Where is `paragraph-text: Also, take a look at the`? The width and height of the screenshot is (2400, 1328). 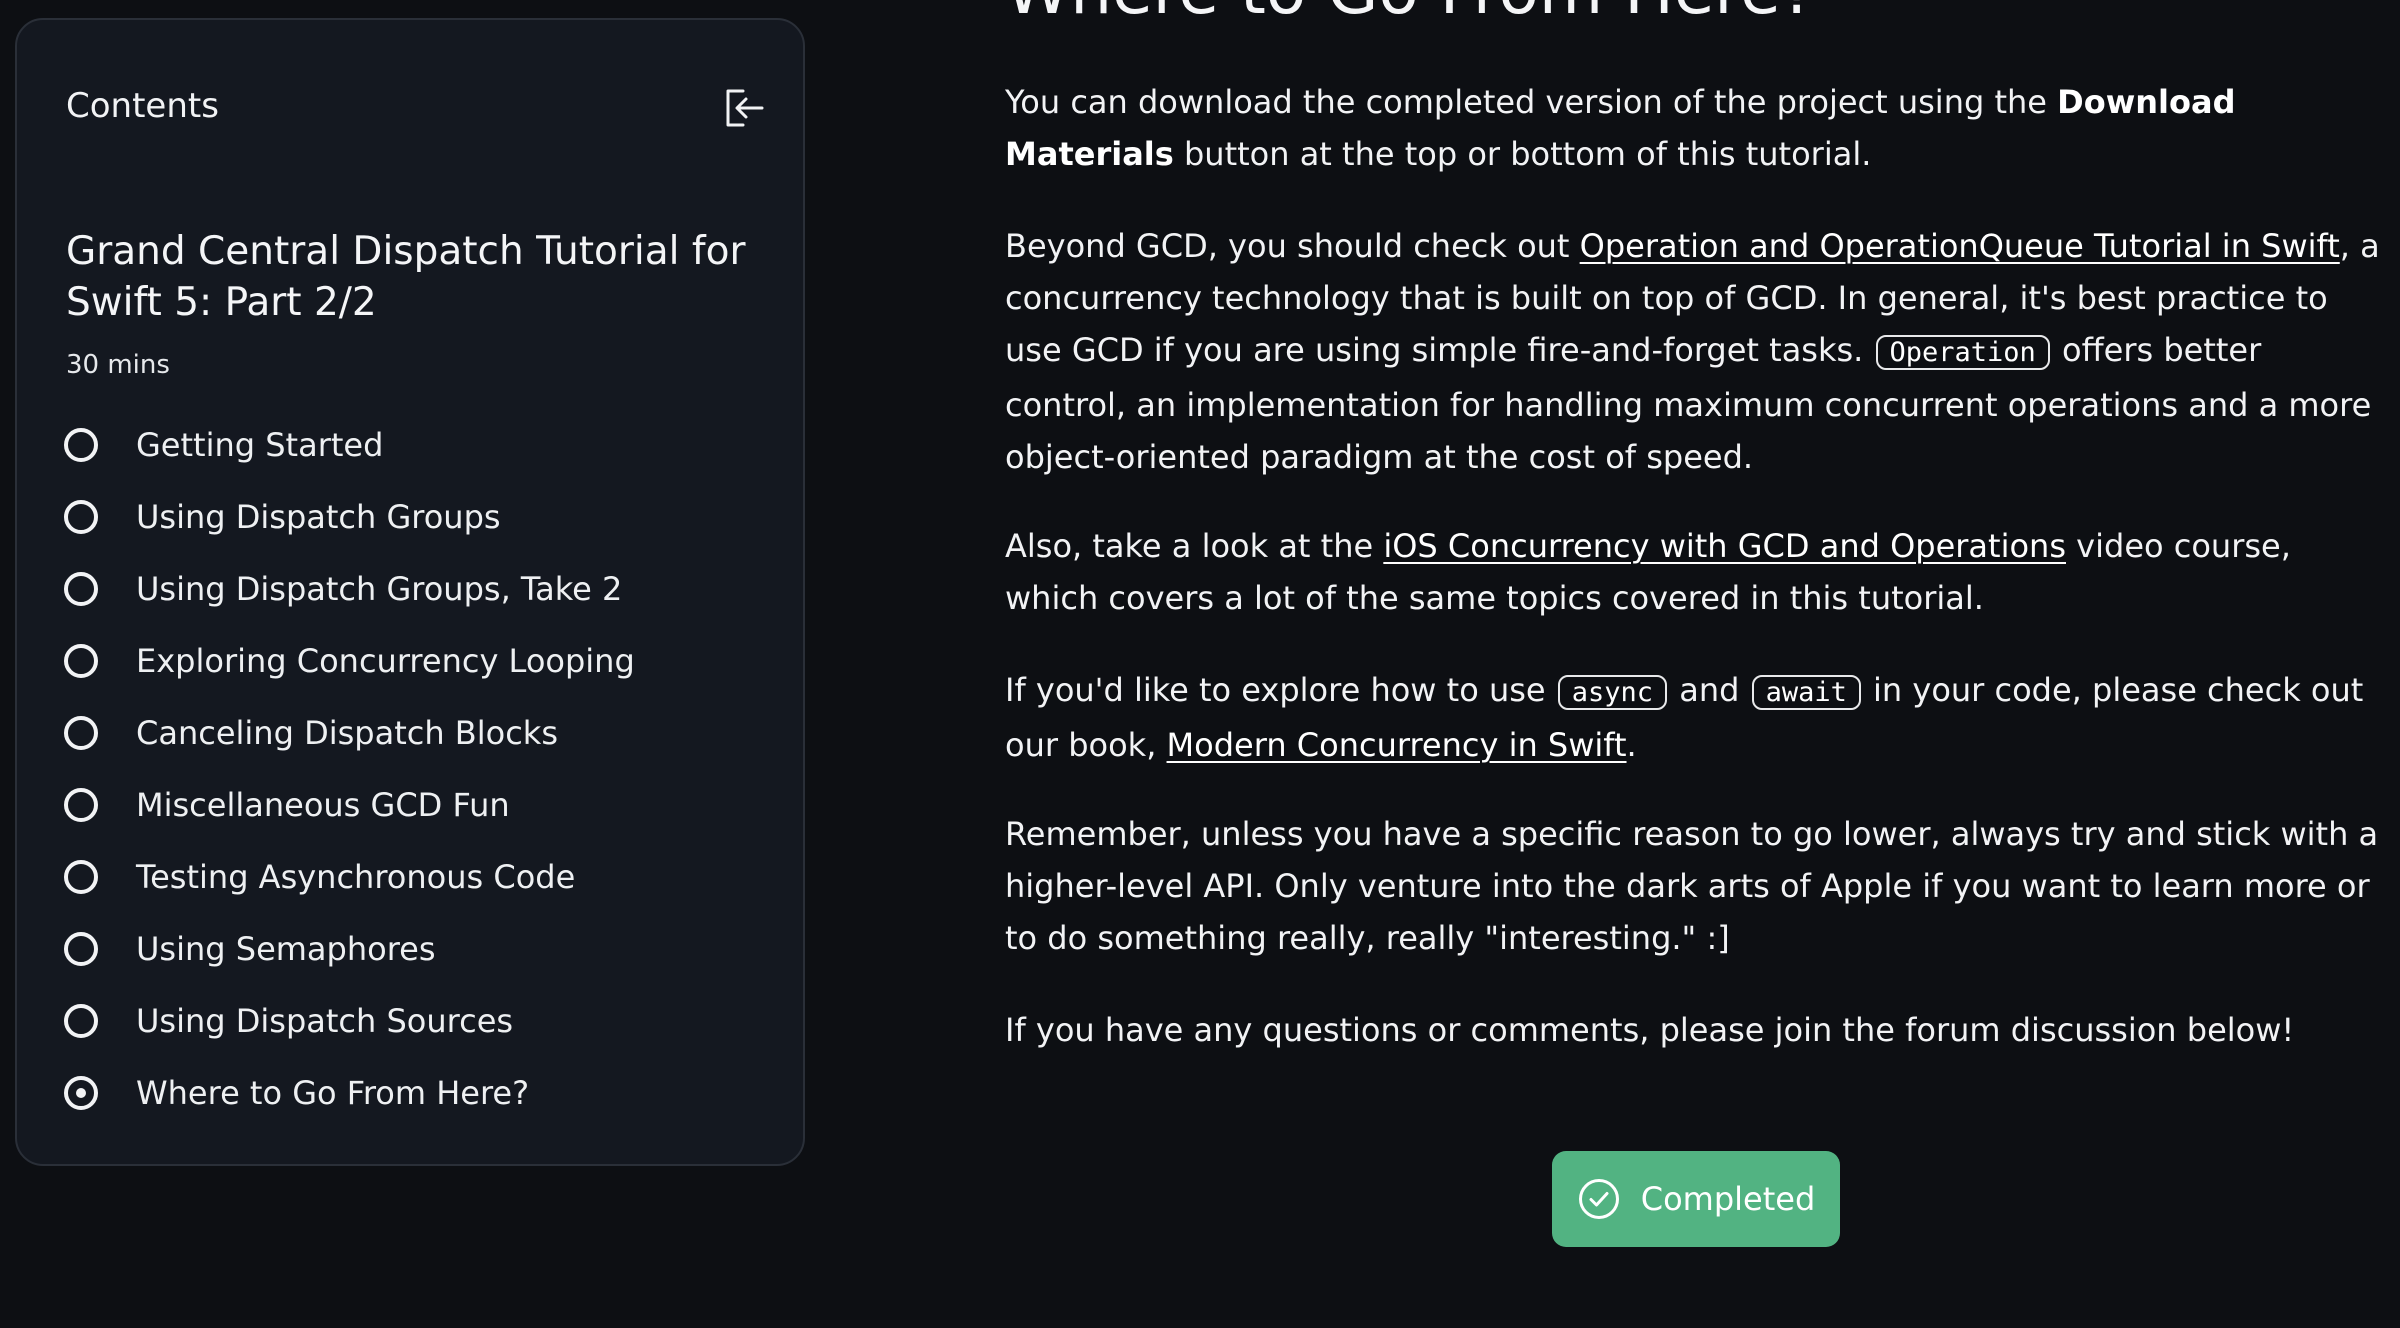 paragraph-text: Also, take a look at the is located at coordinates (1194, 546).